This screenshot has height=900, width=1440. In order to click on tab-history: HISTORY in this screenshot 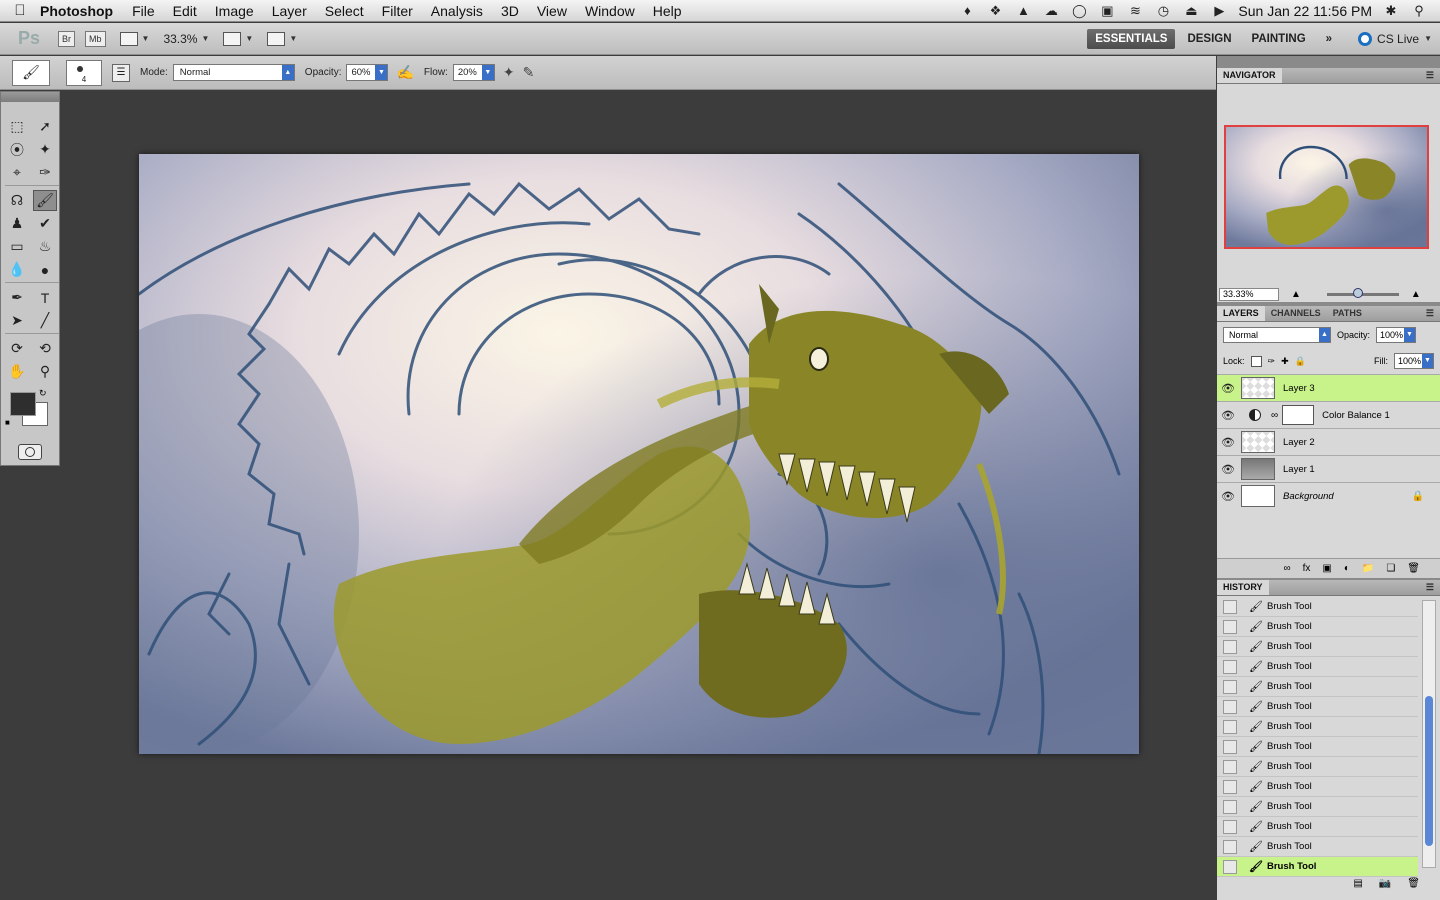, I will do `click(1243, 587)`.